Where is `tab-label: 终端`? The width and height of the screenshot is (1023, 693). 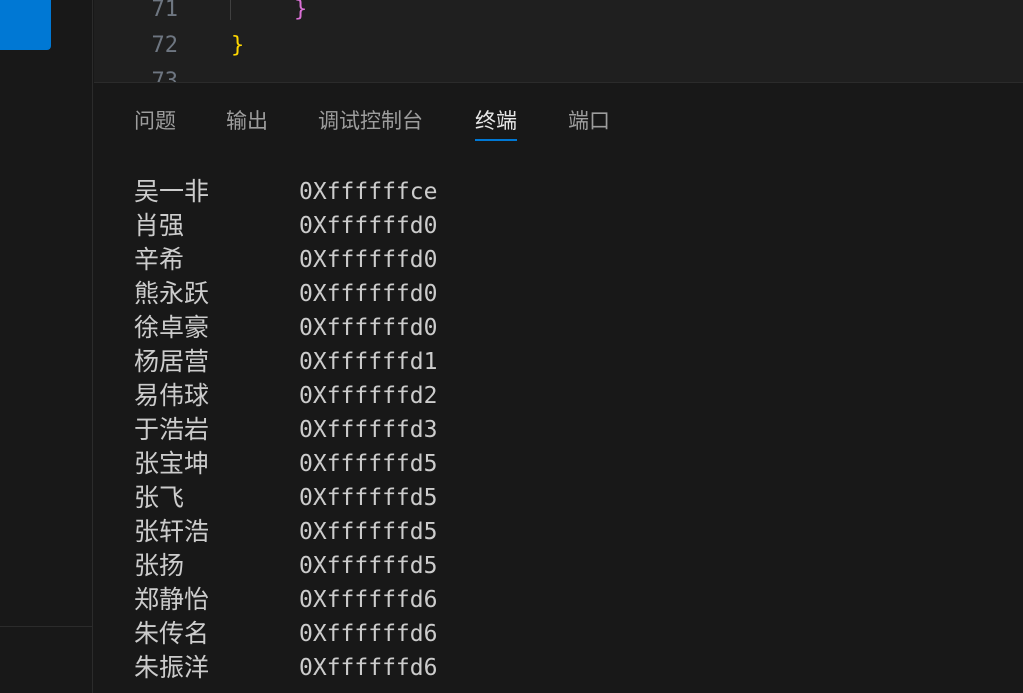
tab-label: 终端 is located at coordinates (496, 121).